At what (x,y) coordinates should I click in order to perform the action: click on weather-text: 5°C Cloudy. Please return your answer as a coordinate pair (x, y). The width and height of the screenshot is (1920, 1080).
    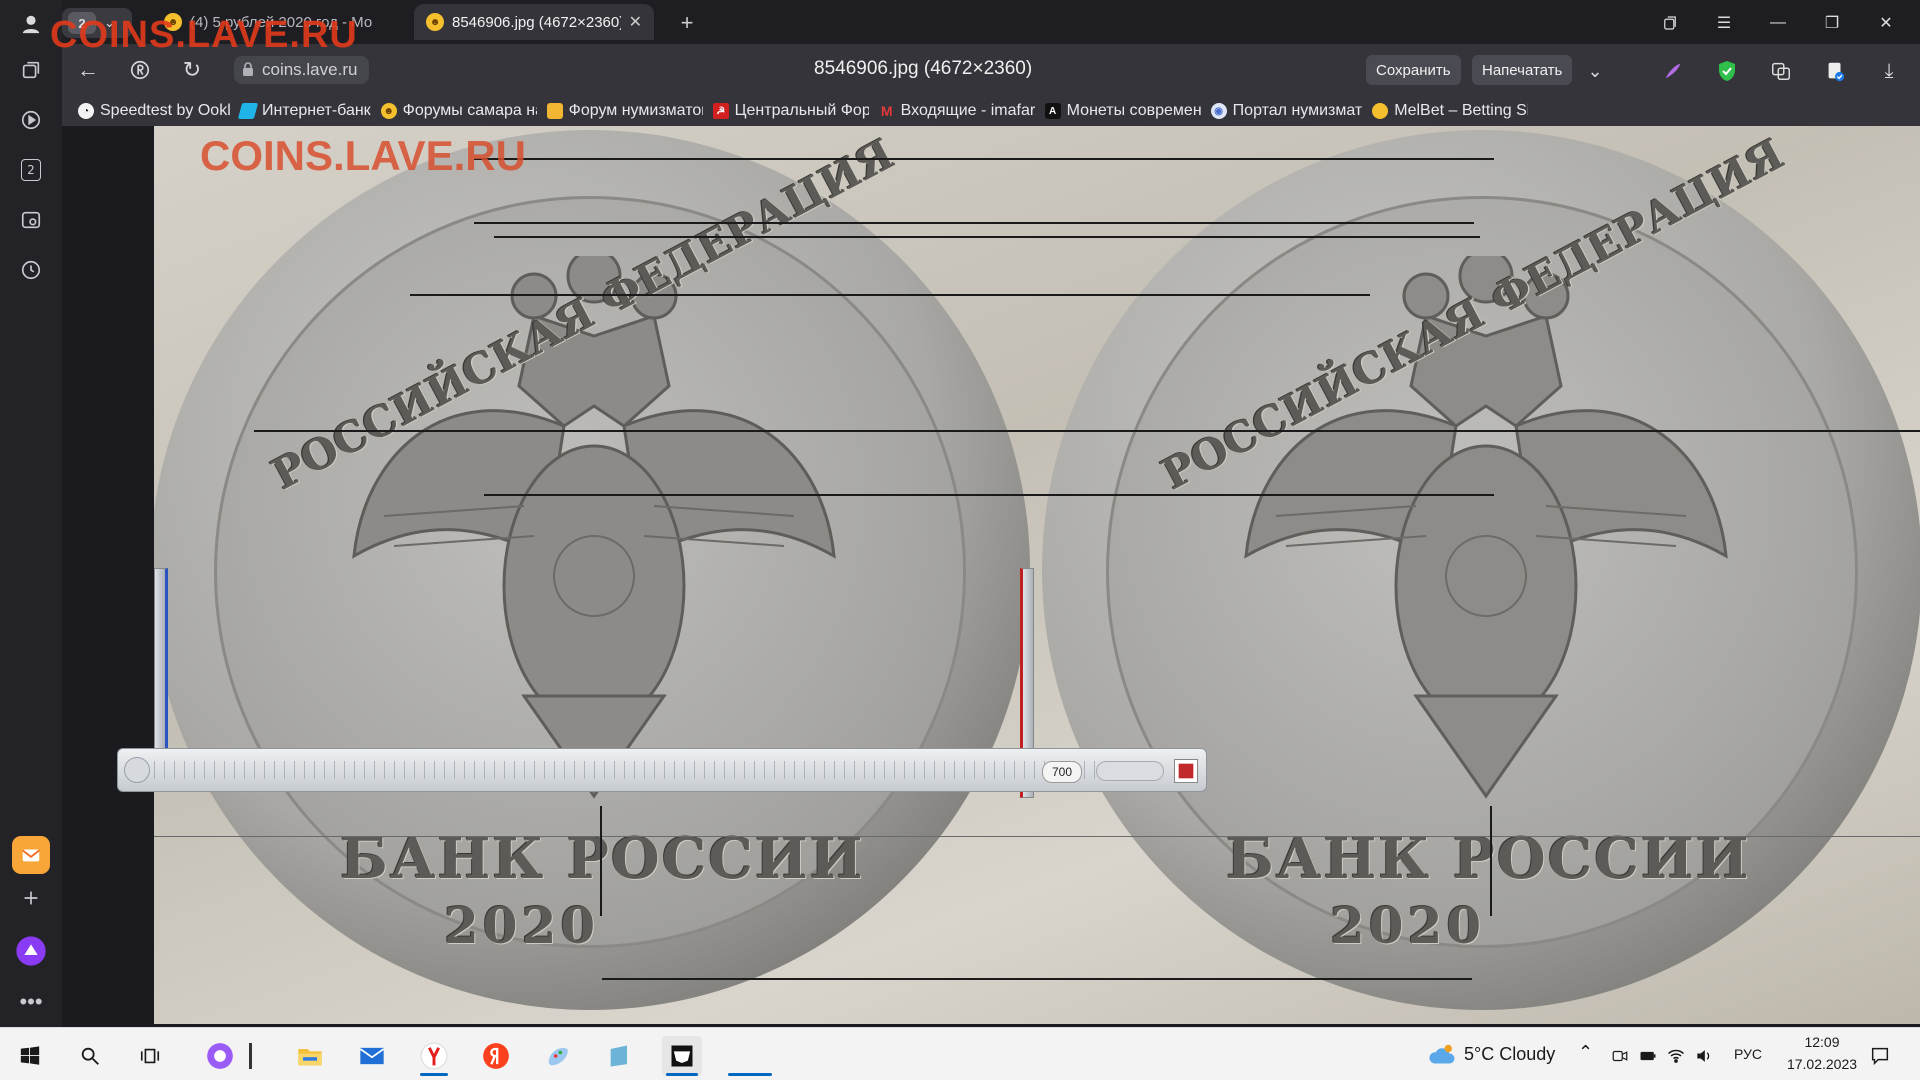
    Looking at the image, I should click on (1509, 1054).